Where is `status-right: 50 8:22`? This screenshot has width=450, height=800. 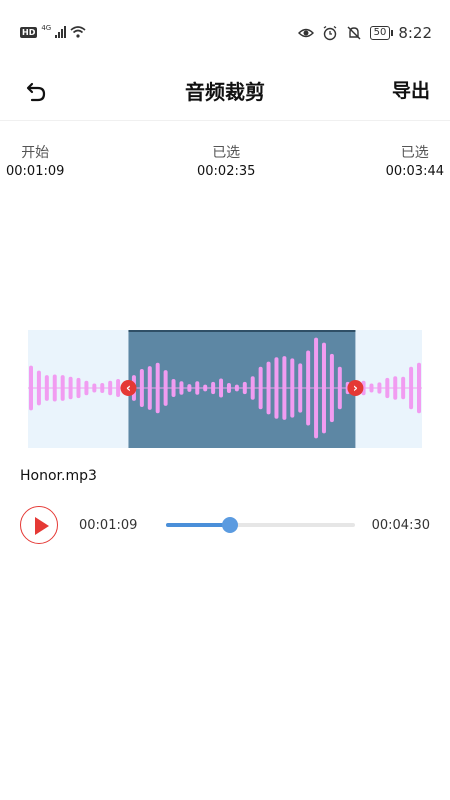 status-right: 50 8:22 is located at coordinates (364, 33).